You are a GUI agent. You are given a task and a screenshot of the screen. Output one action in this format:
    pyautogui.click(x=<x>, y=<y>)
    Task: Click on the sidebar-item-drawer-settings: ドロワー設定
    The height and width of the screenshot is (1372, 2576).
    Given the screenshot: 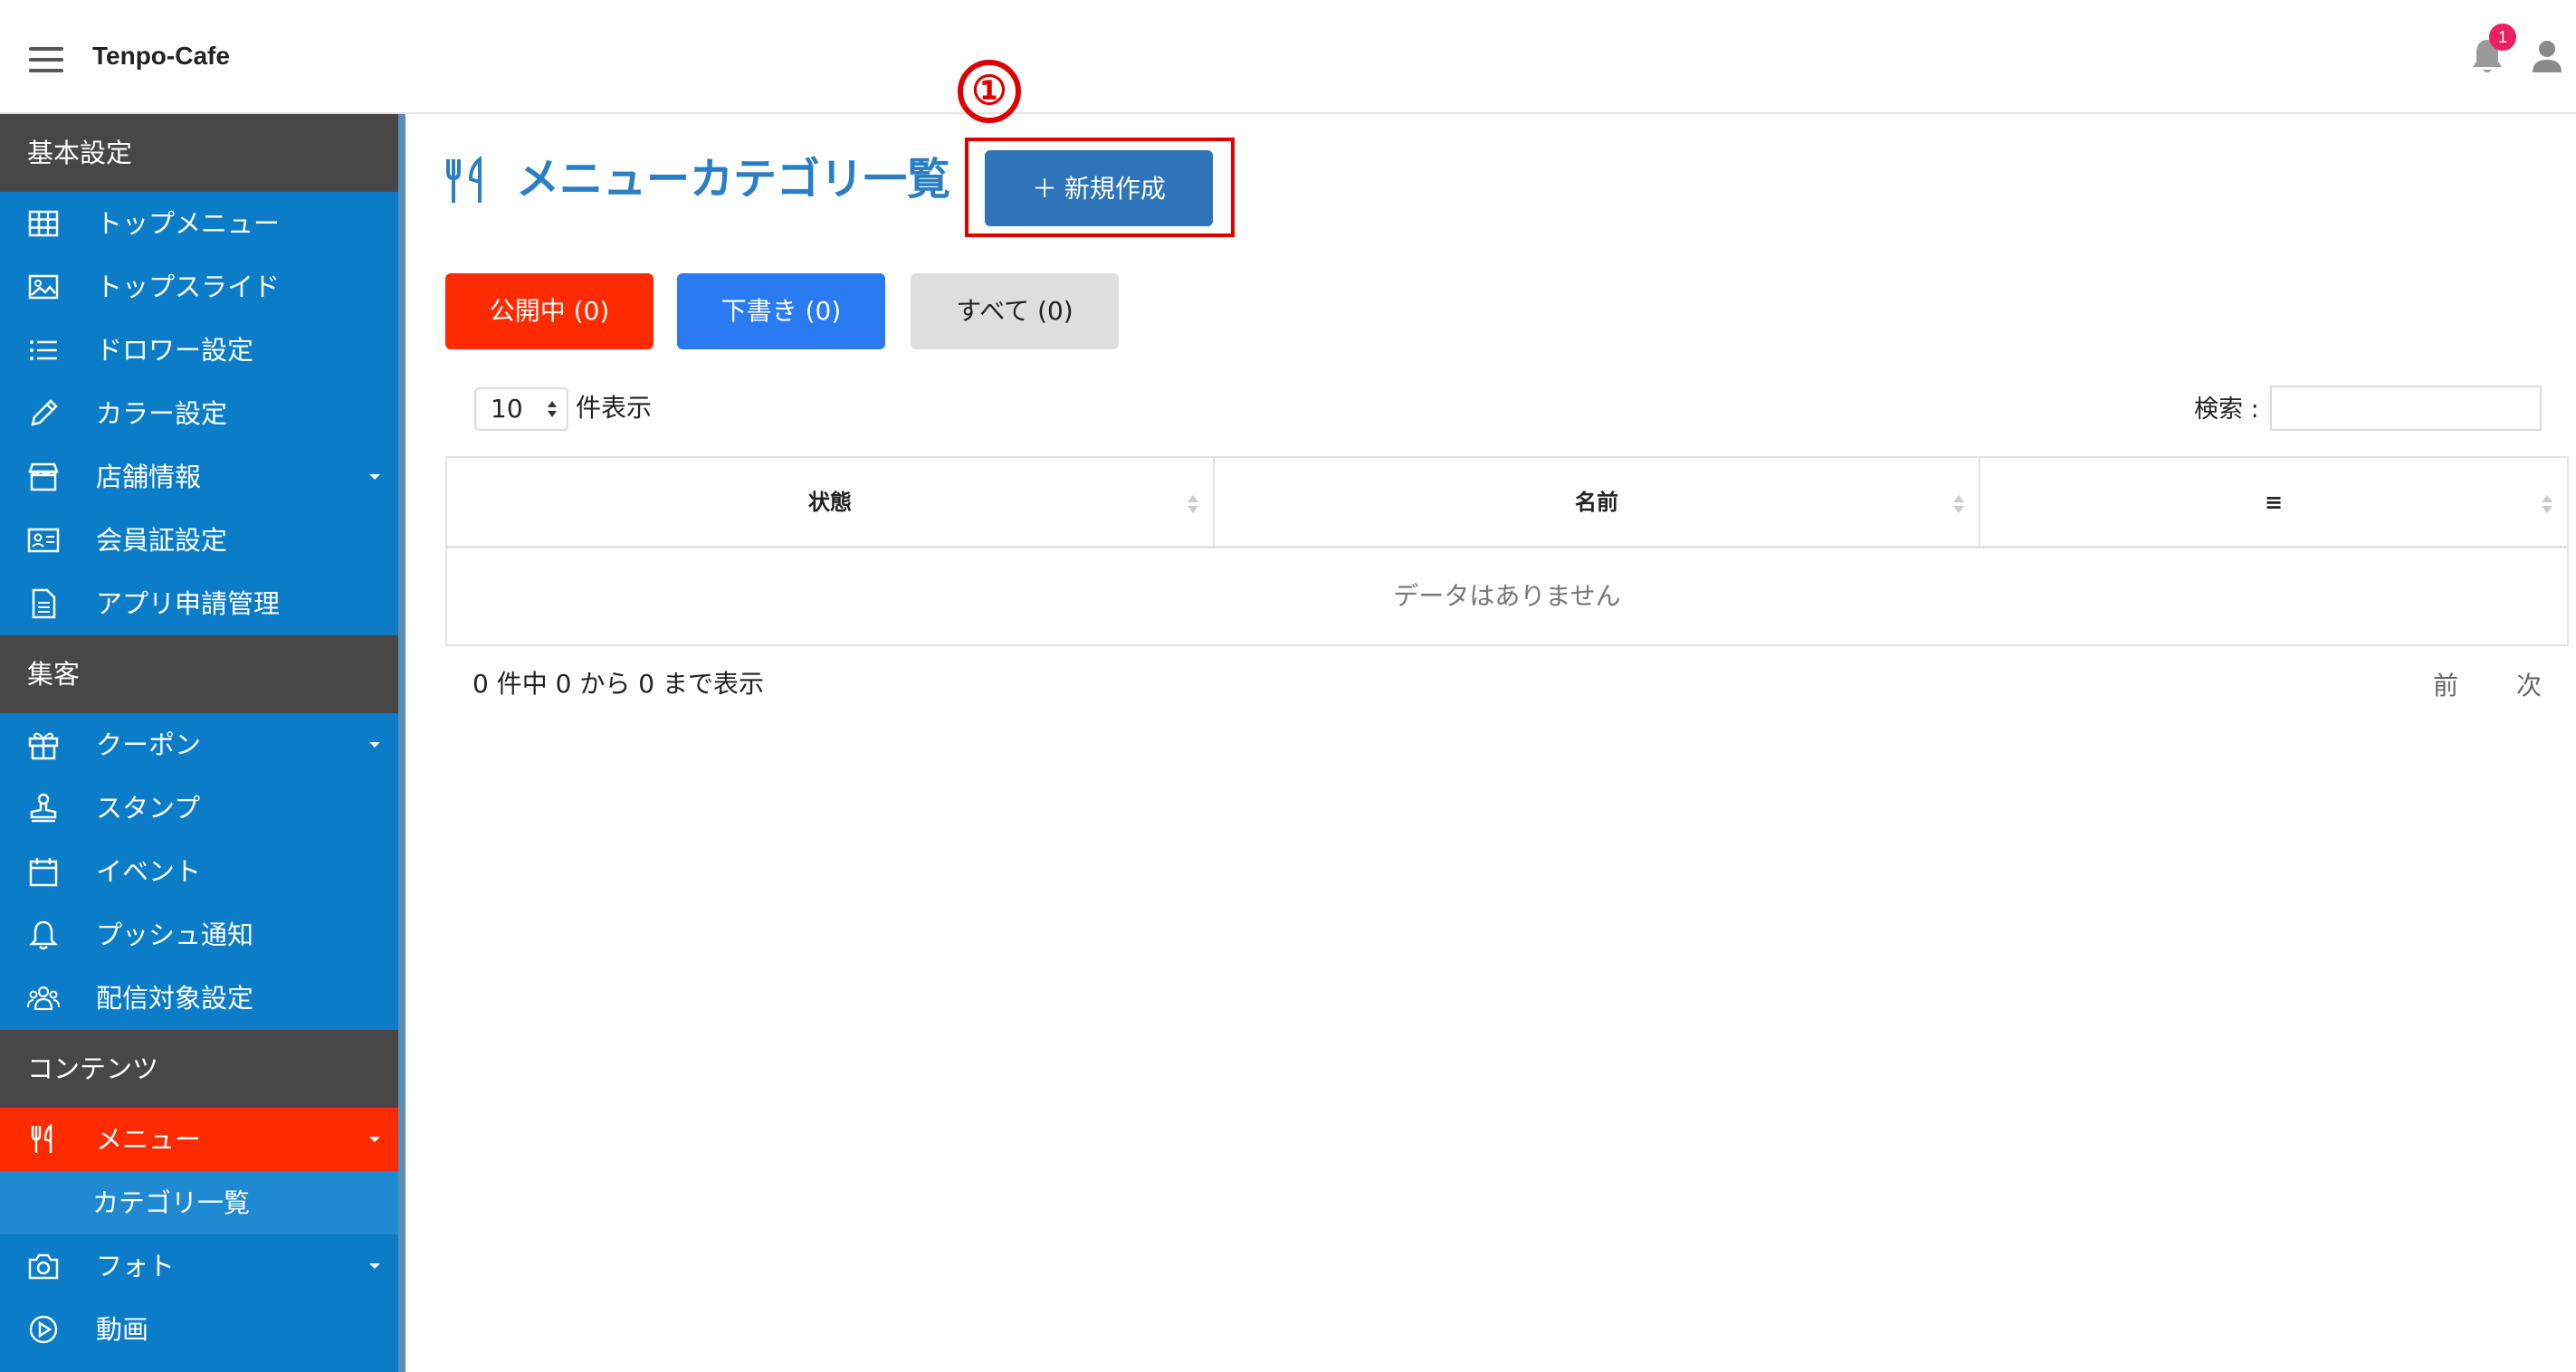 What is the action you would take?
    pyautogui.click(x=202, y=350)
    